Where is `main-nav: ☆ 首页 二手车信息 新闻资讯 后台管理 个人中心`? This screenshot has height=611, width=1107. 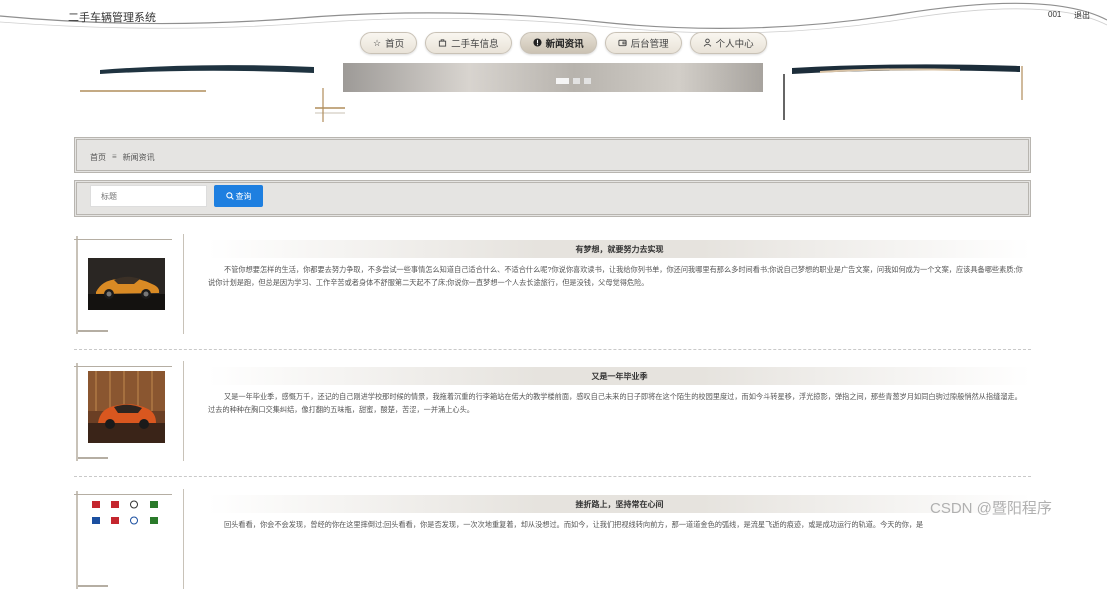
main-nav: ☆ 首页 二手车信息 新闻资讯 后台管理 个人中心 is located at coordinates (563, 43).